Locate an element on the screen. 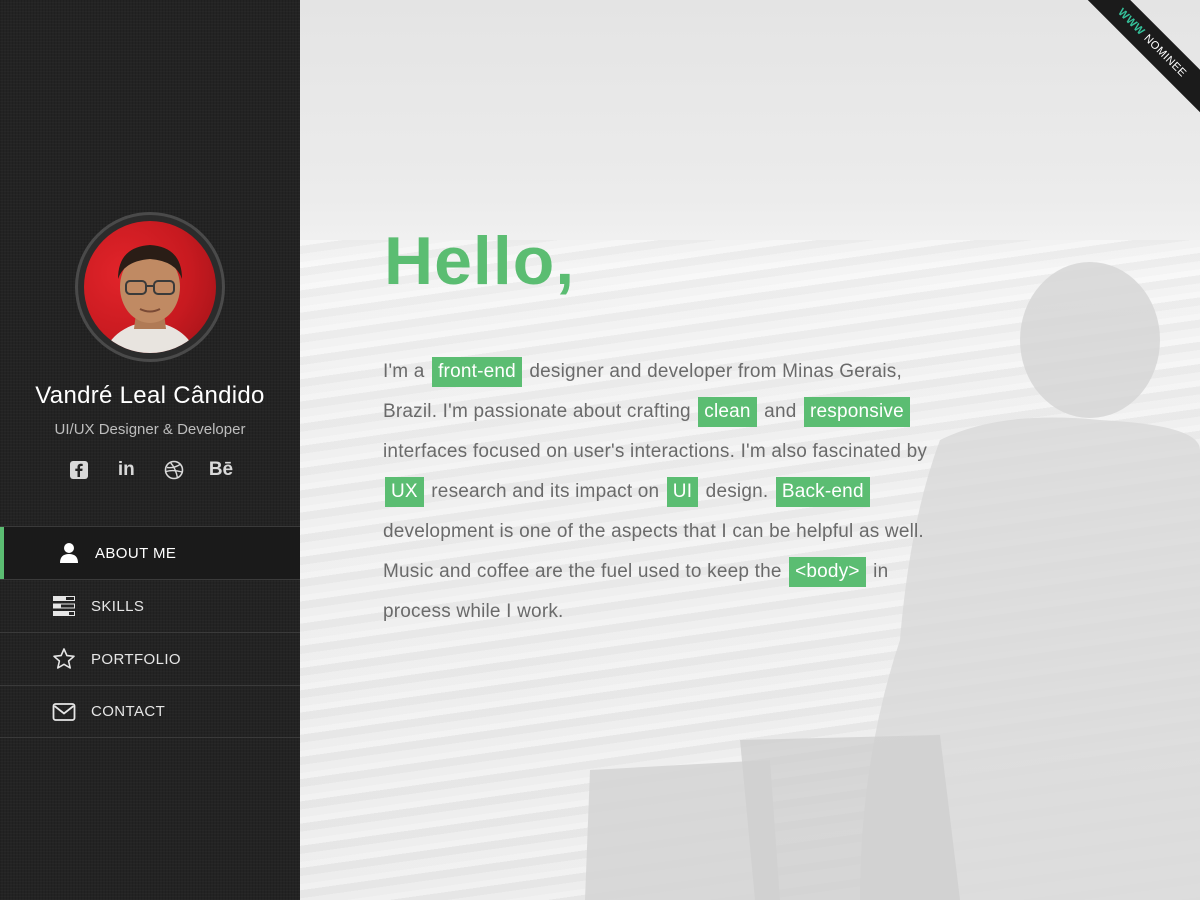 This screenshot has height=900, width=1200. nav-item-about-me: ABOUT ME is located at coordinates (150, 552).